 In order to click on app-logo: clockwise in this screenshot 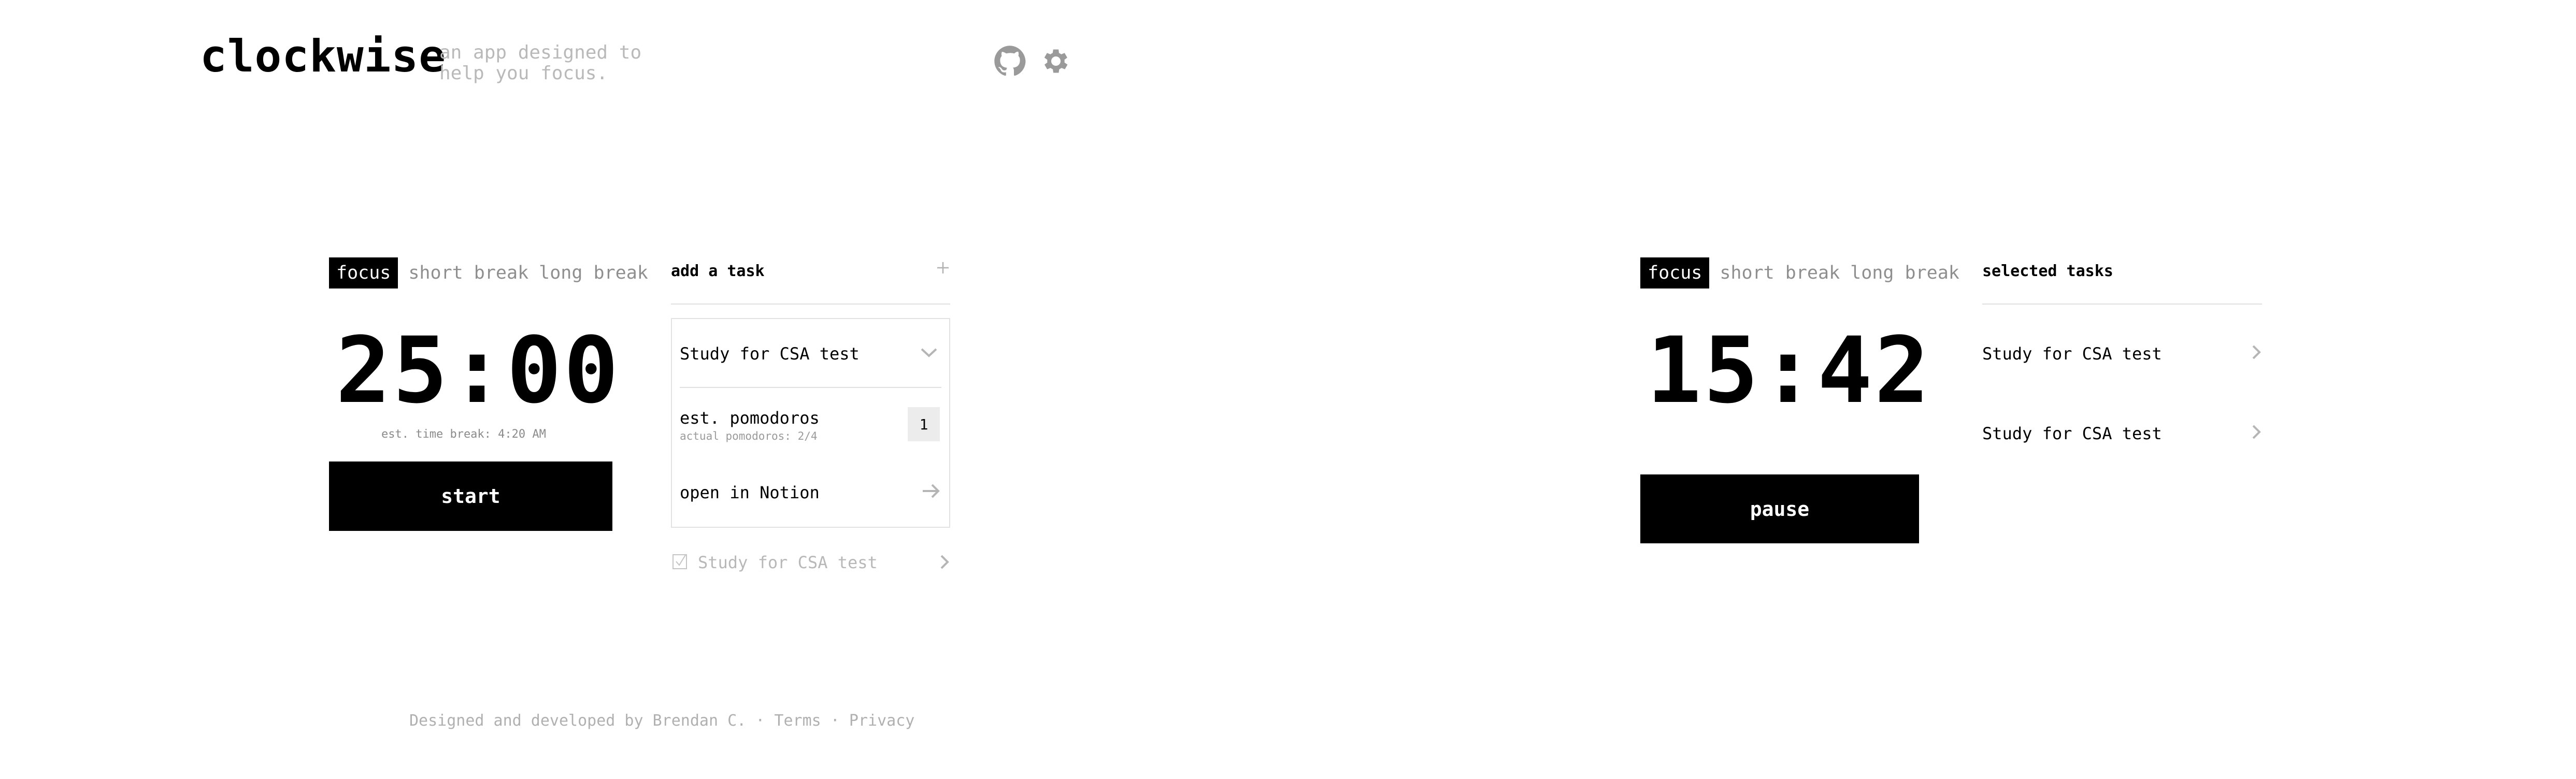, I will do `click(323, 56)`.